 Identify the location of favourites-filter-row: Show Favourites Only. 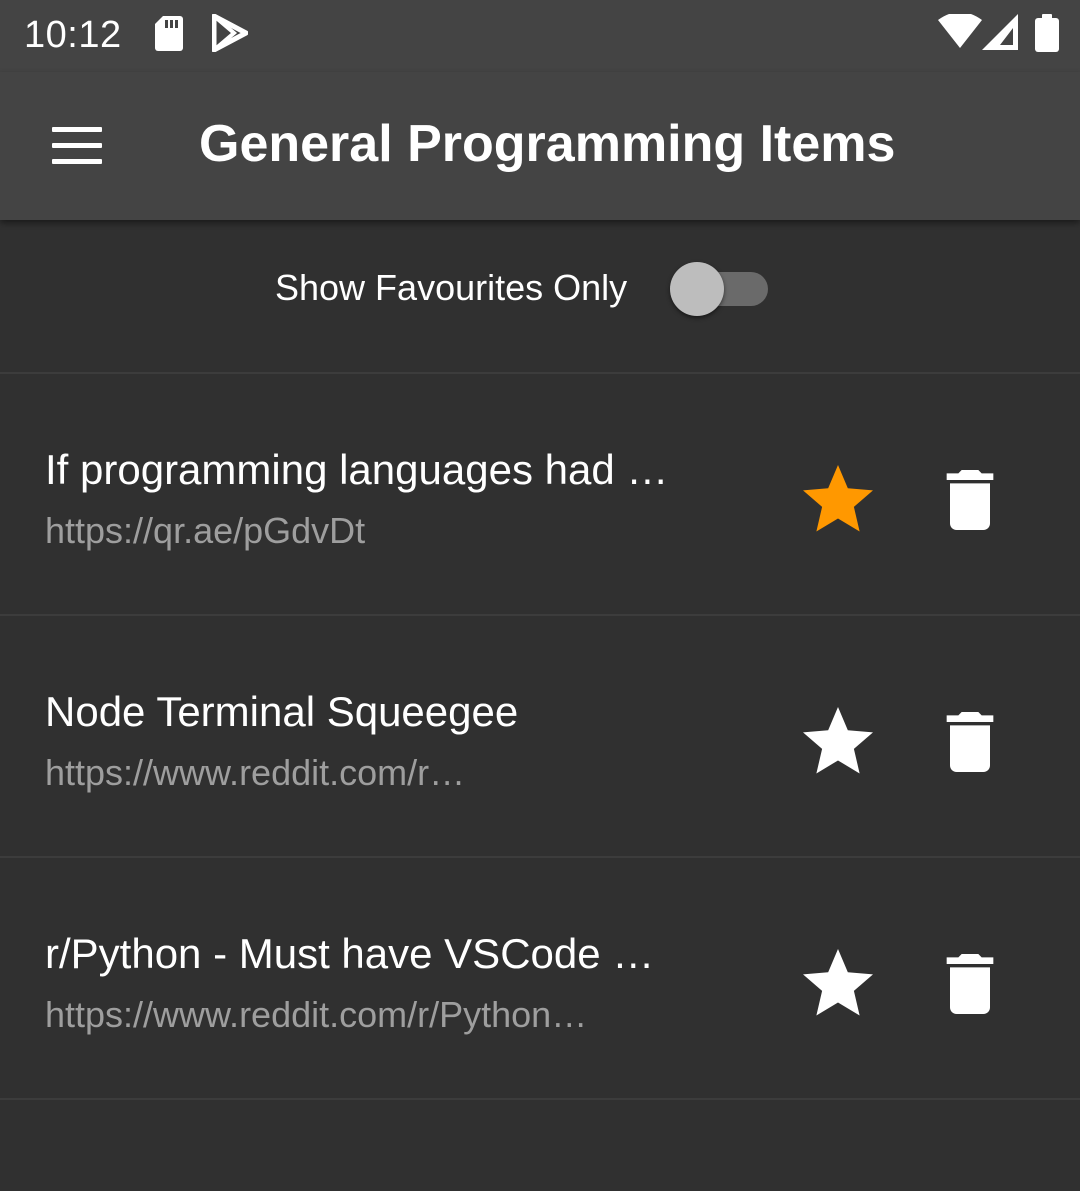
(540, 297).